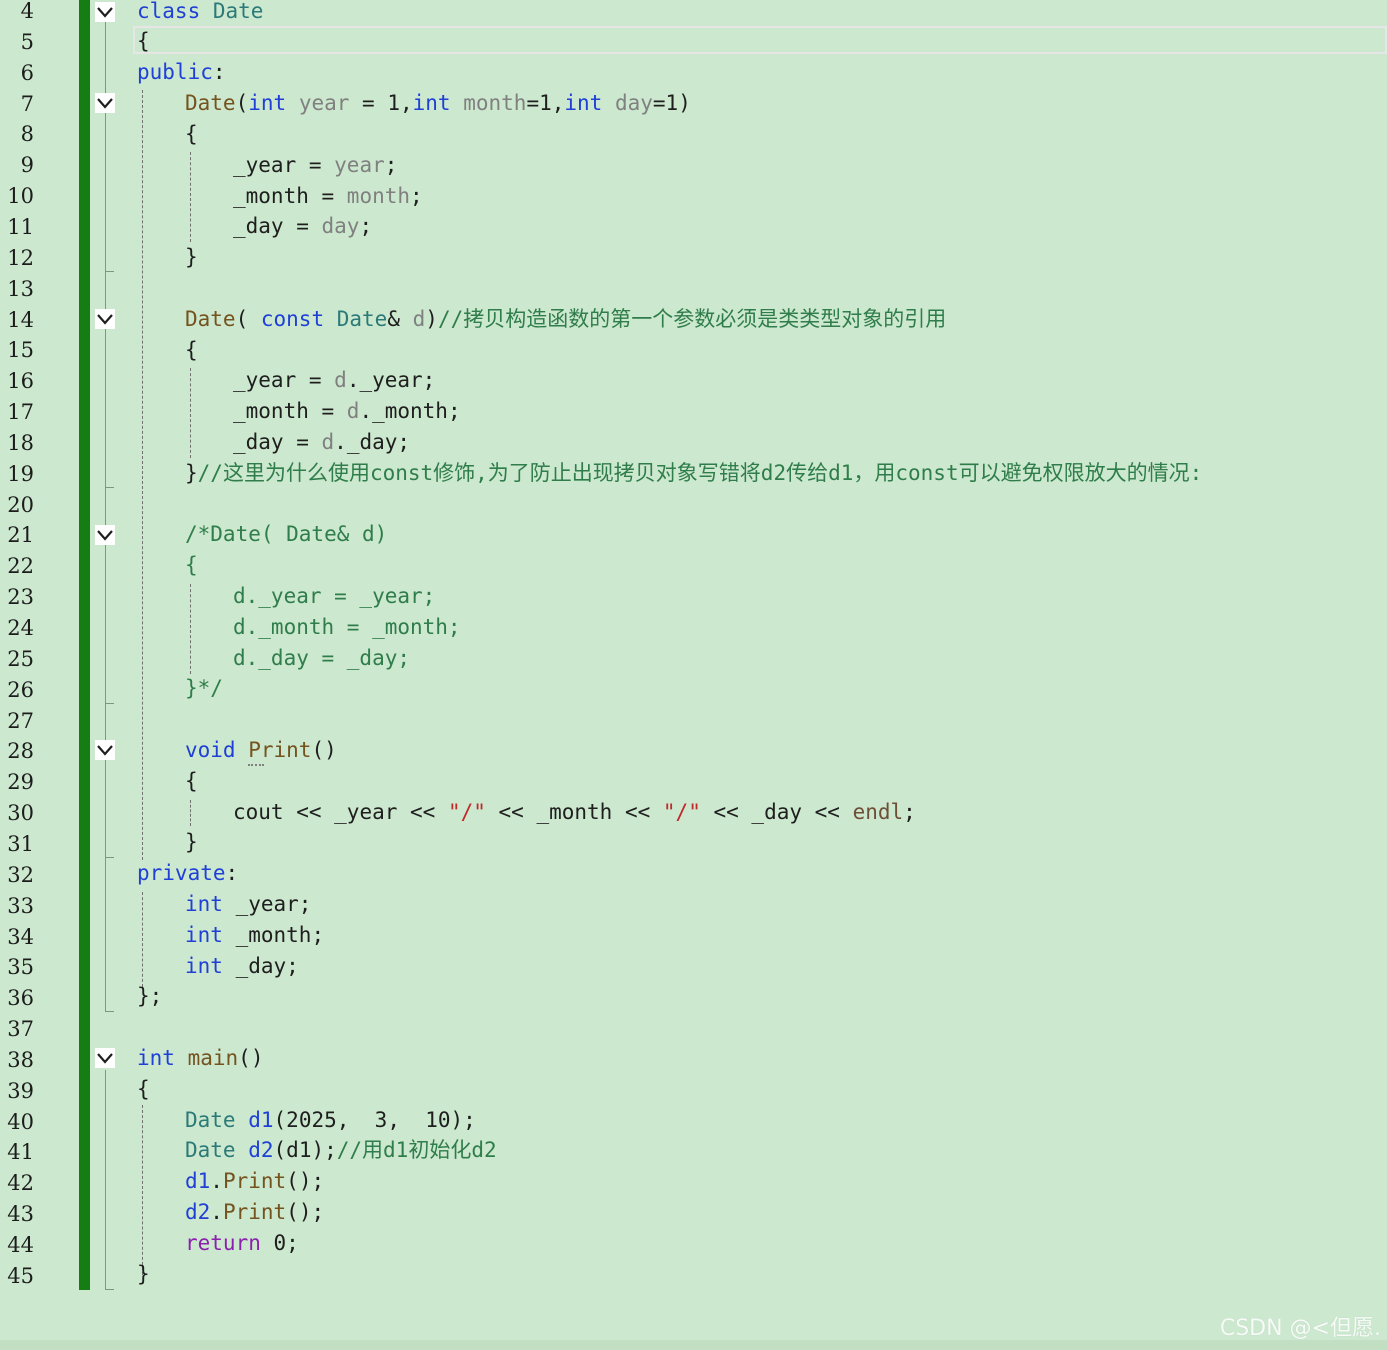 The width and height of the screenshot is (1387, 1350). I want to click on comment: /*Date( Date& d), so click(286, 534).